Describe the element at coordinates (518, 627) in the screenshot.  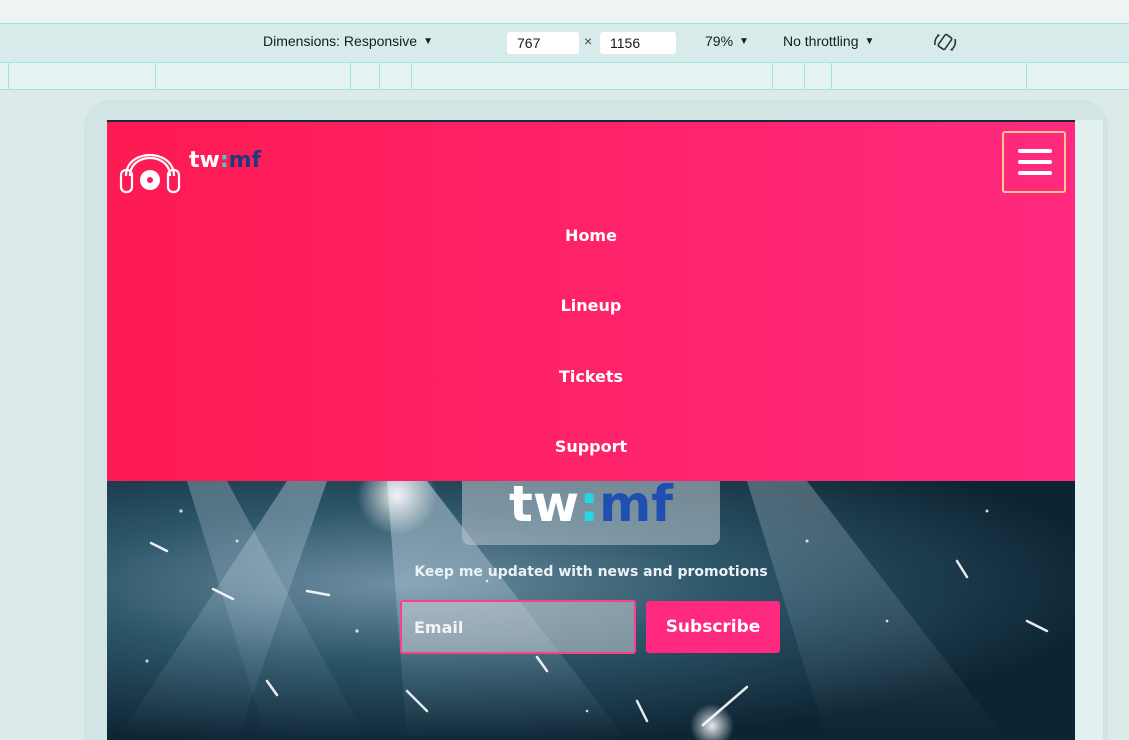
I see `email-input` at that location.